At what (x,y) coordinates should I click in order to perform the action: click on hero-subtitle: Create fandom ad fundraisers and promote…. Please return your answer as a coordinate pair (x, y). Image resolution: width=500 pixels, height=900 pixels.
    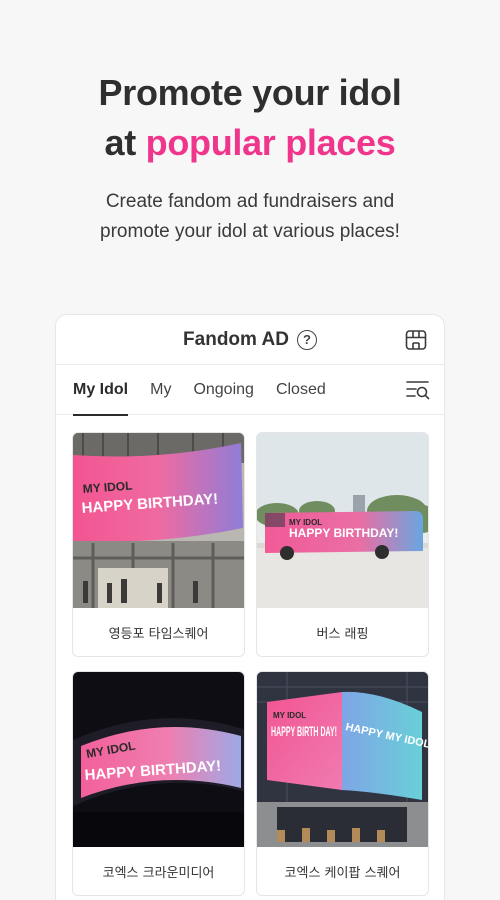
    Looking at the image, I should click on (250, 217).